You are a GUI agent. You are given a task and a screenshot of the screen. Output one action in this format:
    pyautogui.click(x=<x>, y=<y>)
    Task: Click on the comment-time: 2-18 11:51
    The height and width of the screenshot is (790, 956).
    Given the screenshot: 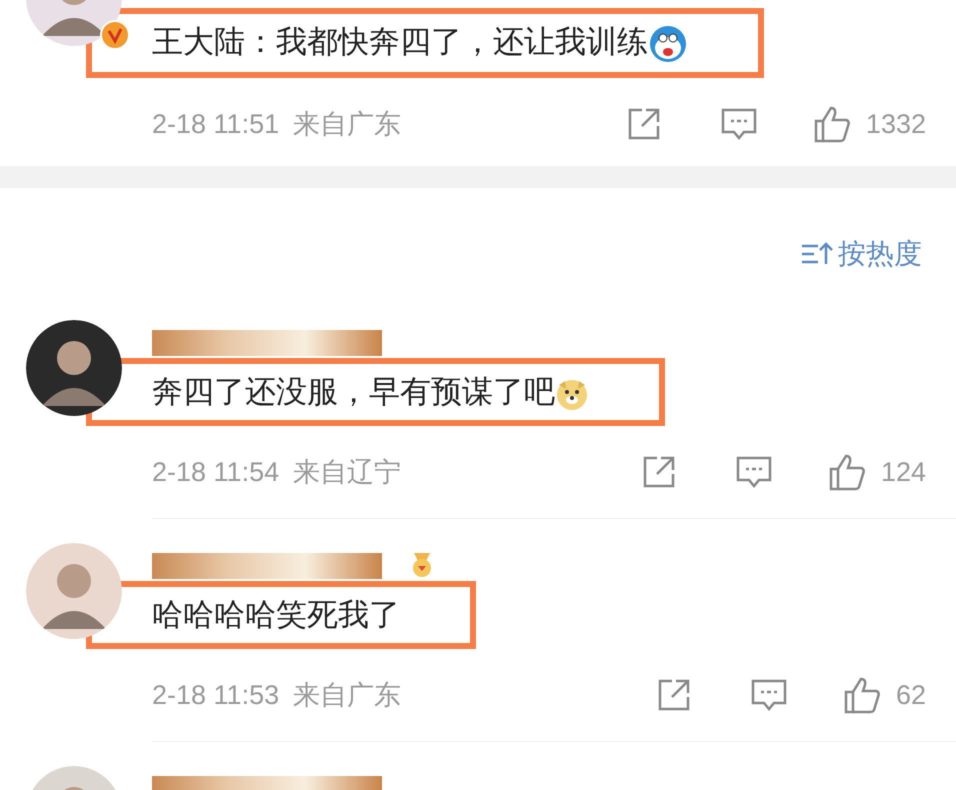 What is the action you would take?
    pyautogui.click(x=216, y=124)
    